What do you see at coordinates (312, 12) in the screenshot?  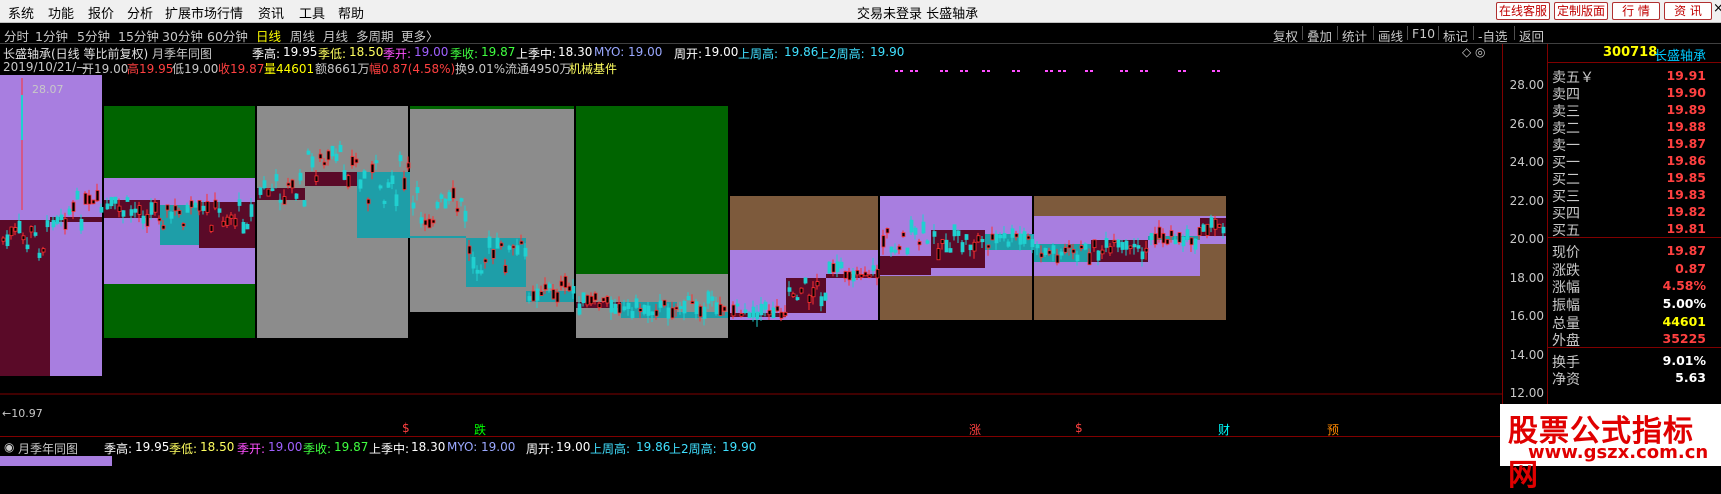 I see `menu-tools: 工具` at bounding box center [312, 12].